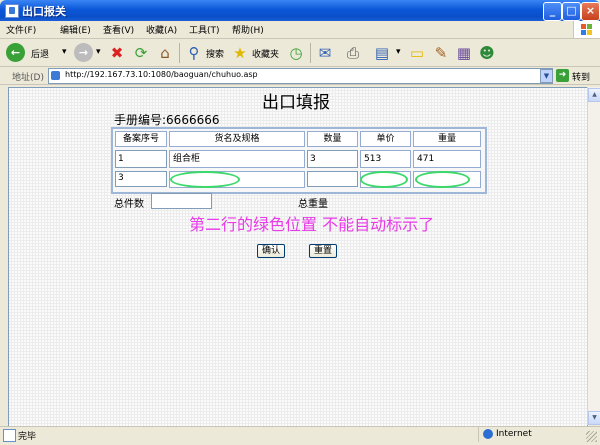 Image resolution: width=600 pixels, height=445 pixels. I want to click on address-dropdown-icon: ▼, so click(546, 76).